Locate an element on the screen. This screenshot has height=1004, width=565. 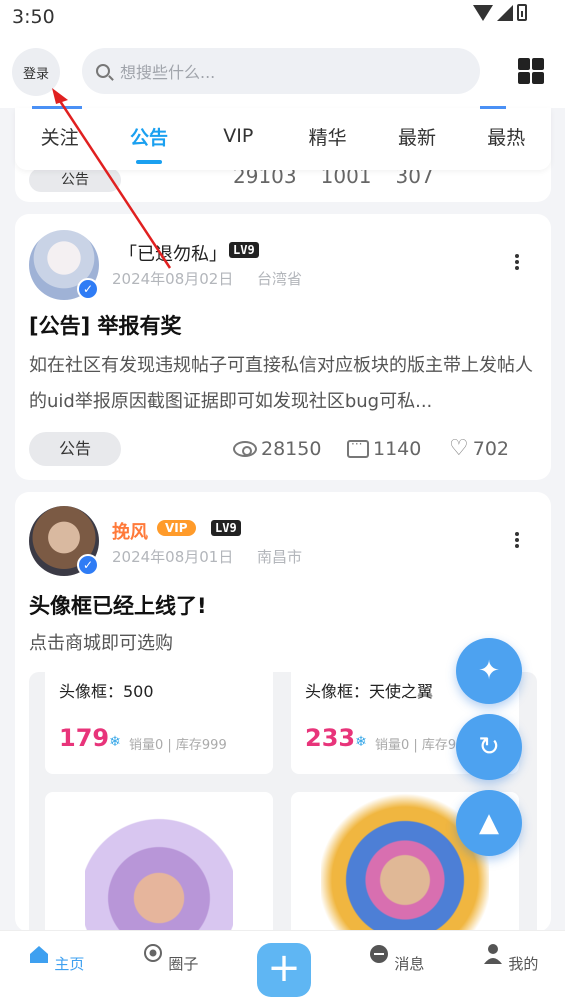
nav-profile: 我的 is located at coordinates (510, 958).